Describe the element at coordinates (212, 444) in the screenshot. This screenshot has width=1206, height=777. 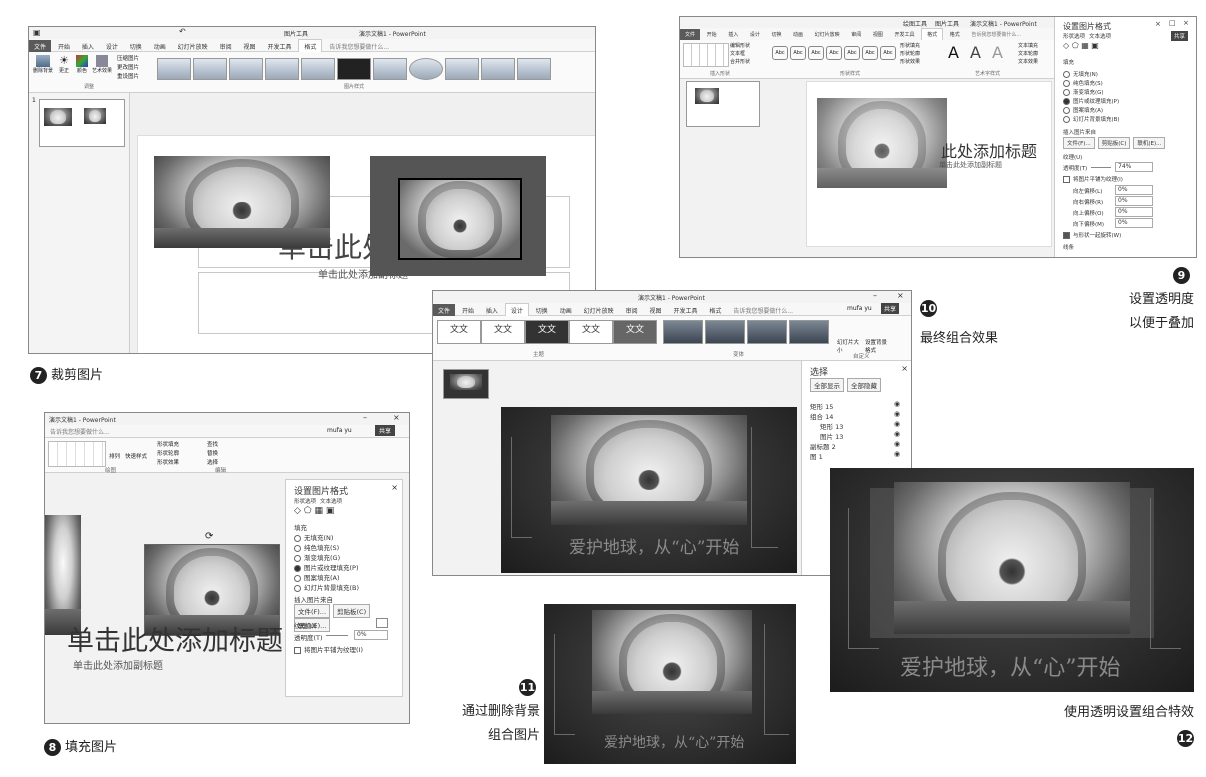
I see `find-button: 查找` at that location.